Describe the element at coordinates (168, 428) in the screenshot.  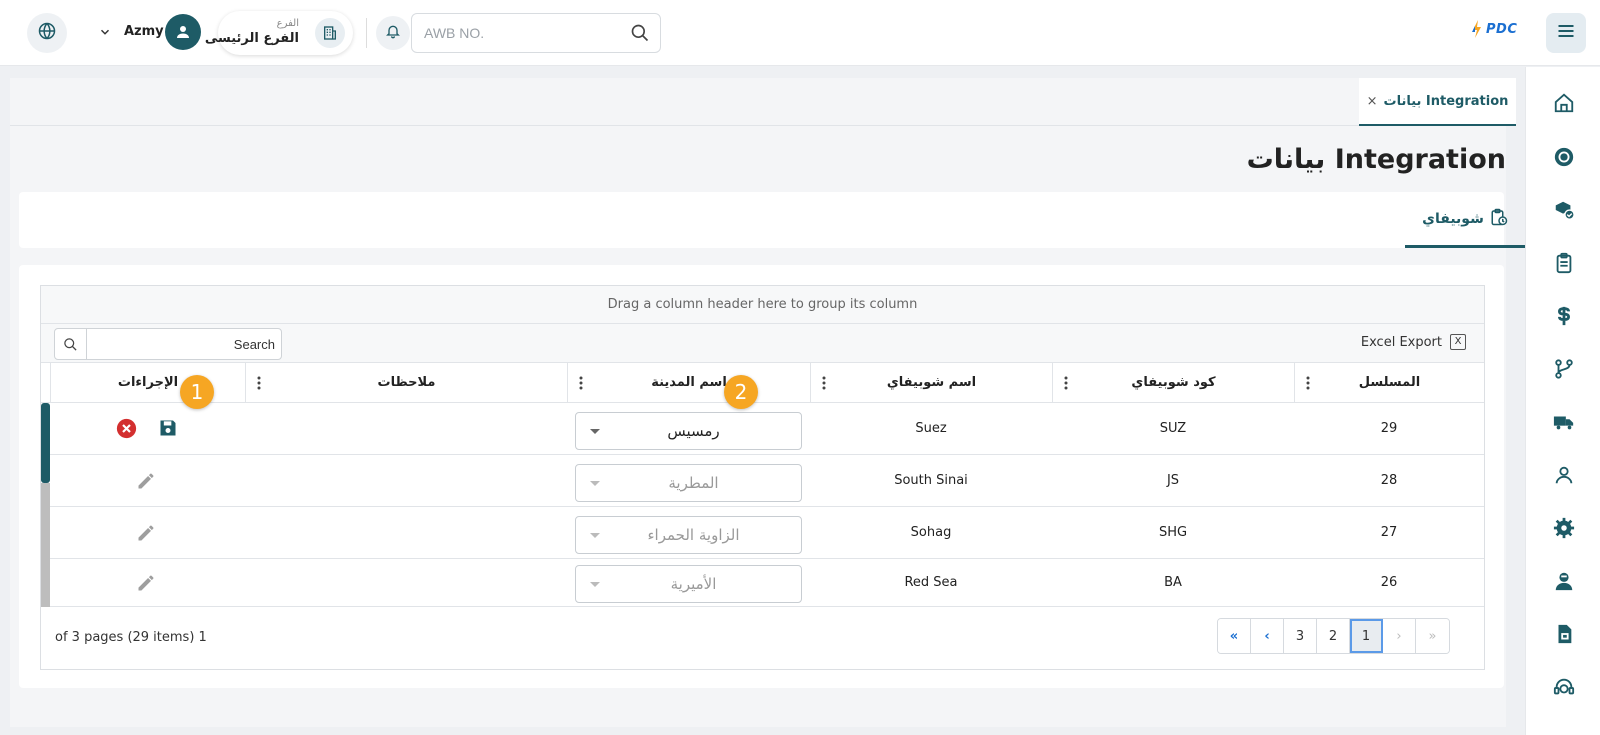
I see `save-icon` at that location.